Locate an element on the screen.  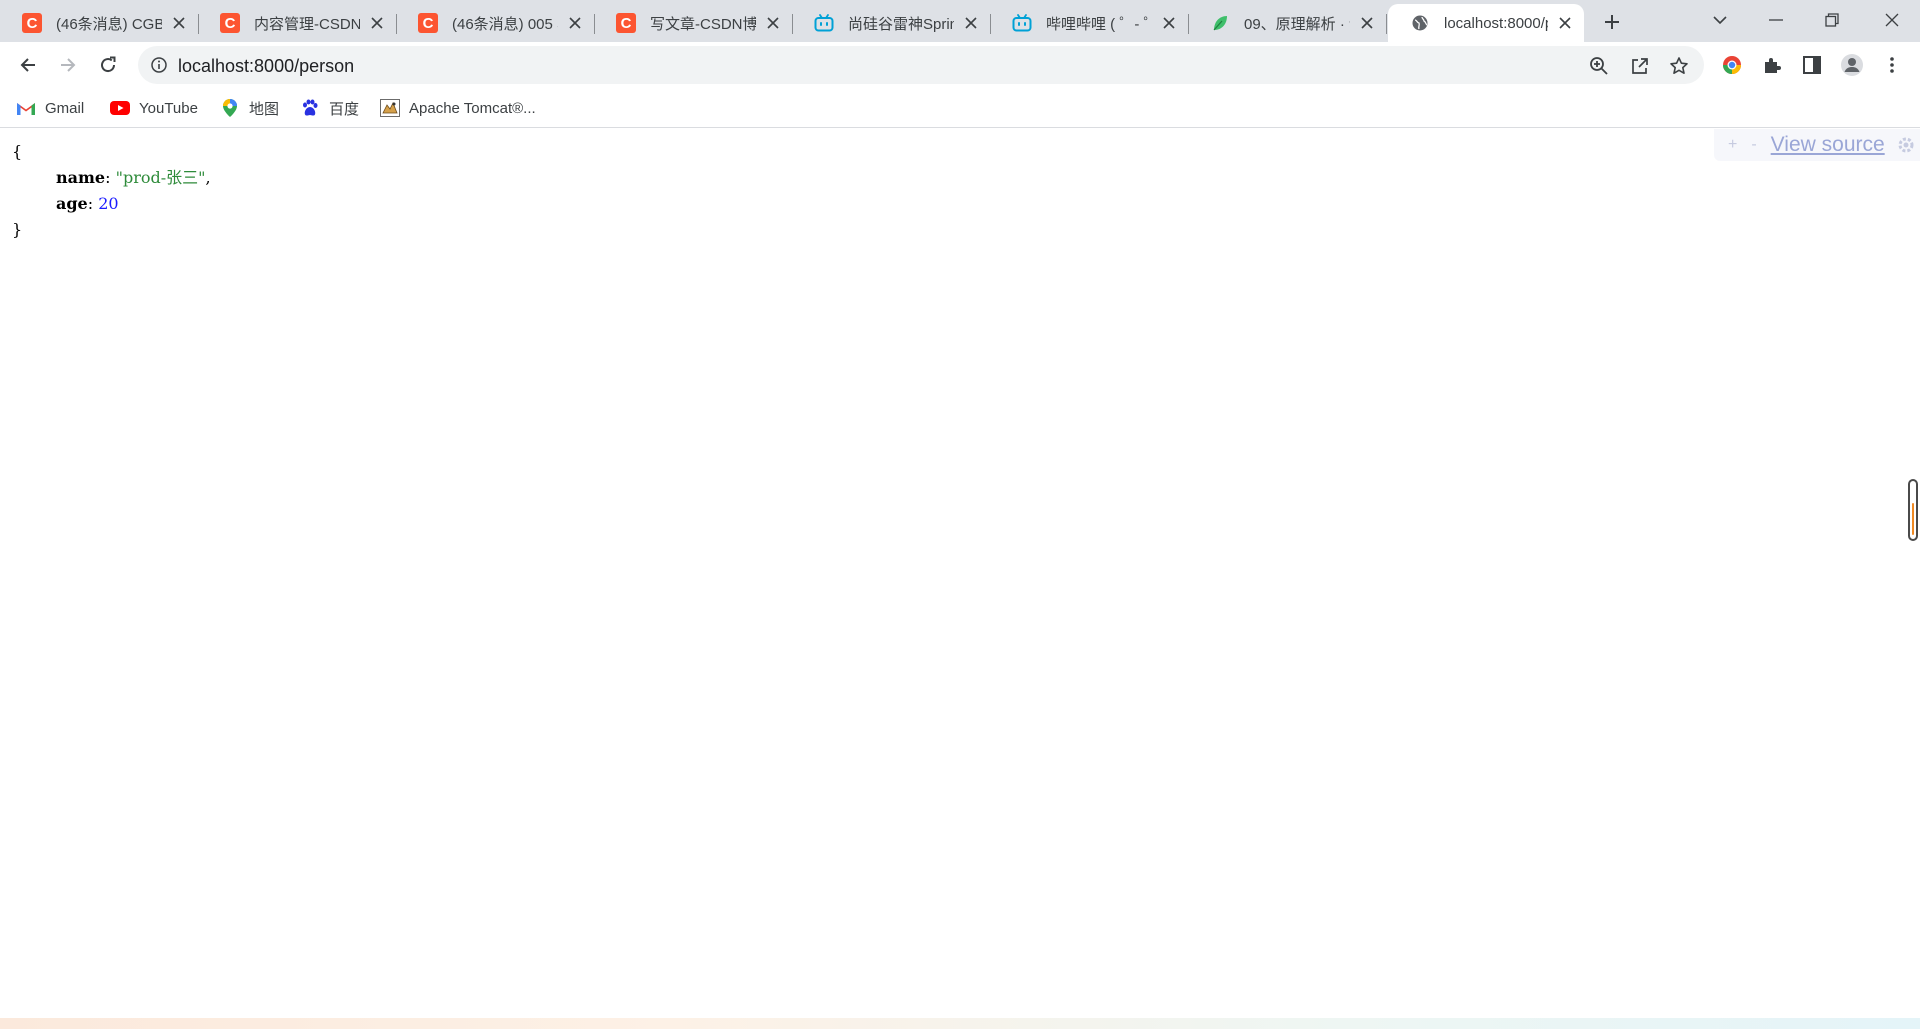
json-field-name: name: "prod-张三", is located at coordinates (111, 178).